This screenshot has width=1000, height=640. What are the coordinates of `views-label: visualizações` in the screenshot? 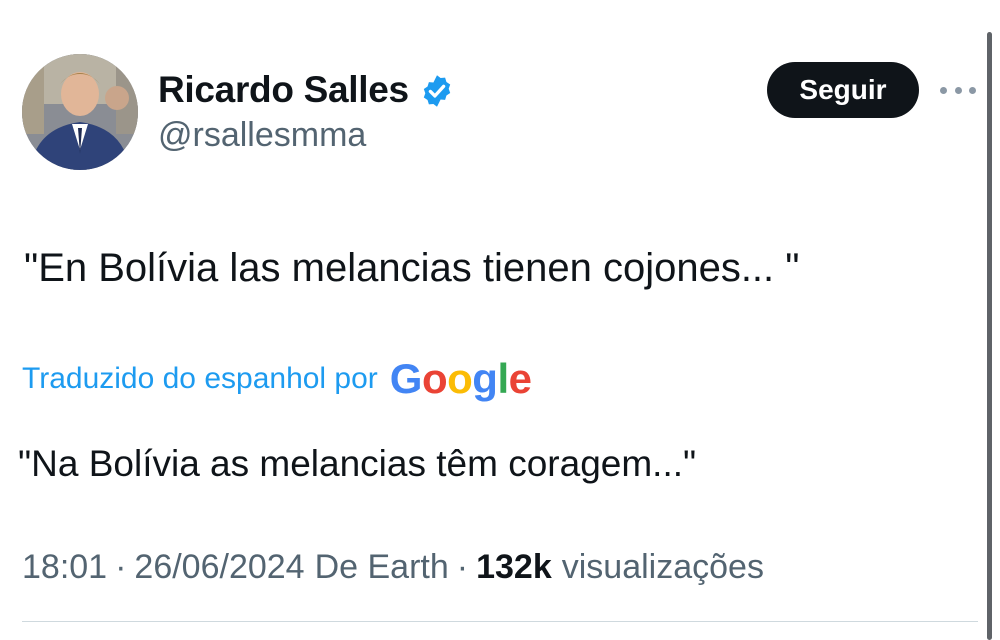 It's located at (663, 567).